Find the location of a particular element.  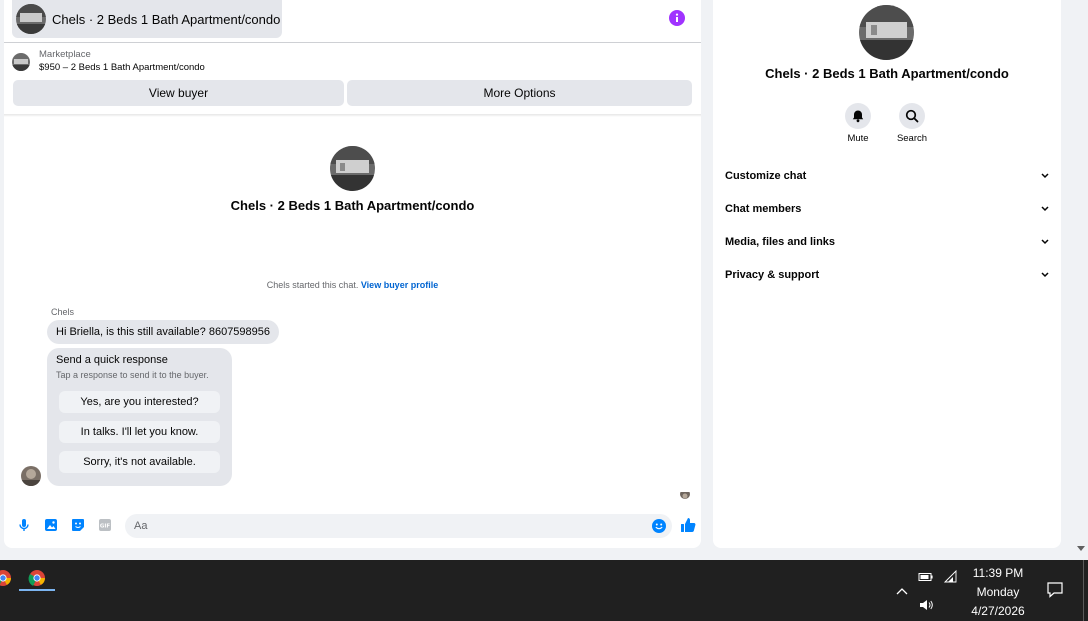

info-name: Chels · 2 Beds 1 Bath Apartment/condo is located at coordinates (887, 73).